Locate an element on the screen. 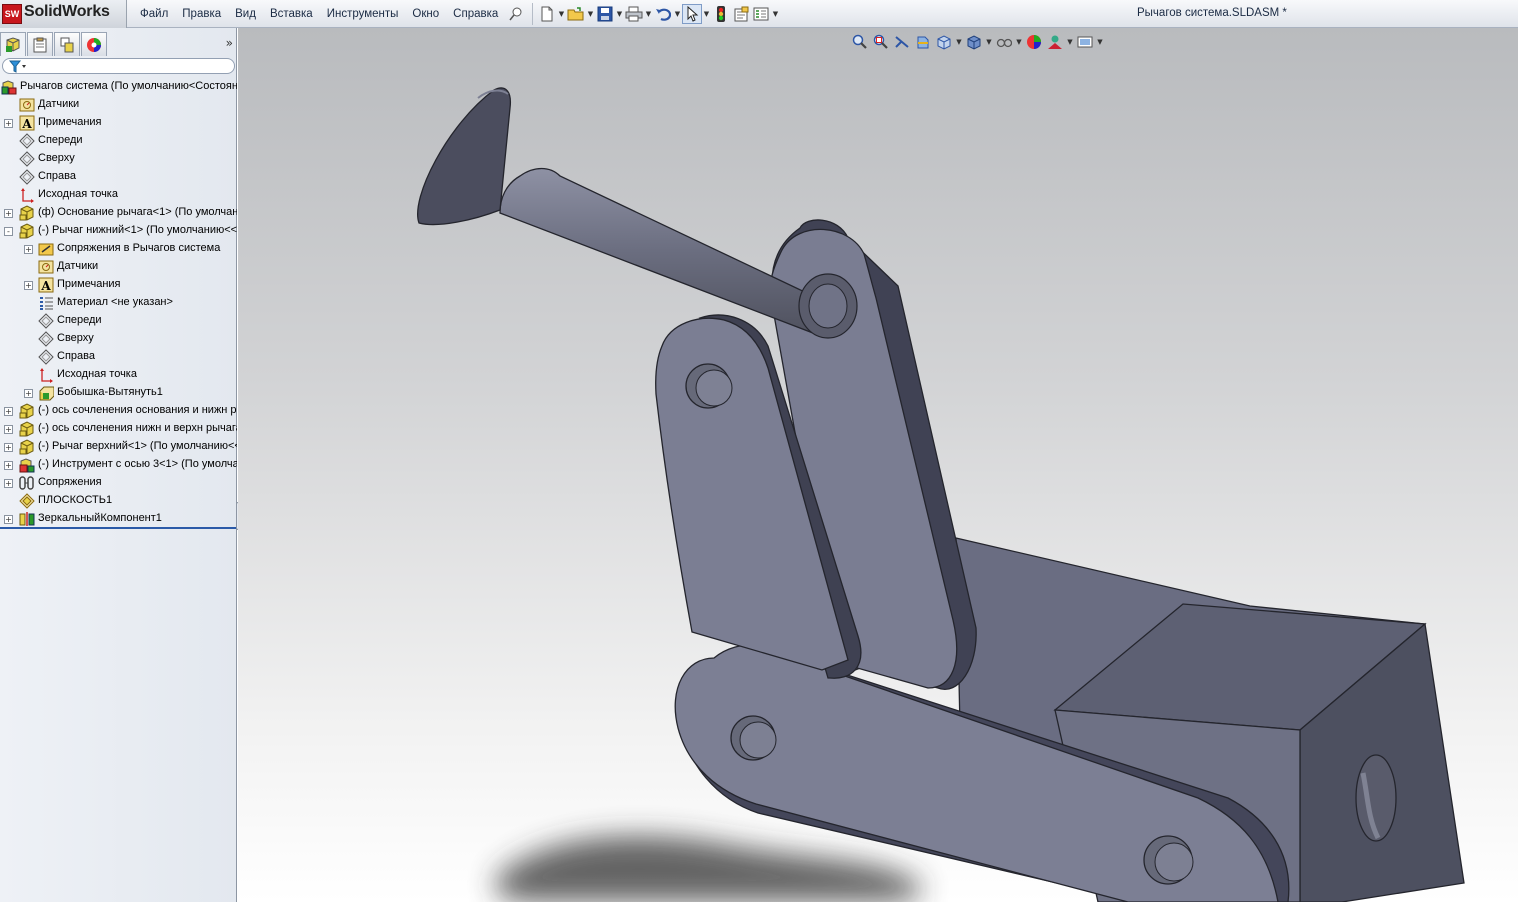 The image size is (1518, 902). print-icon is located at coordinates (634, 14).